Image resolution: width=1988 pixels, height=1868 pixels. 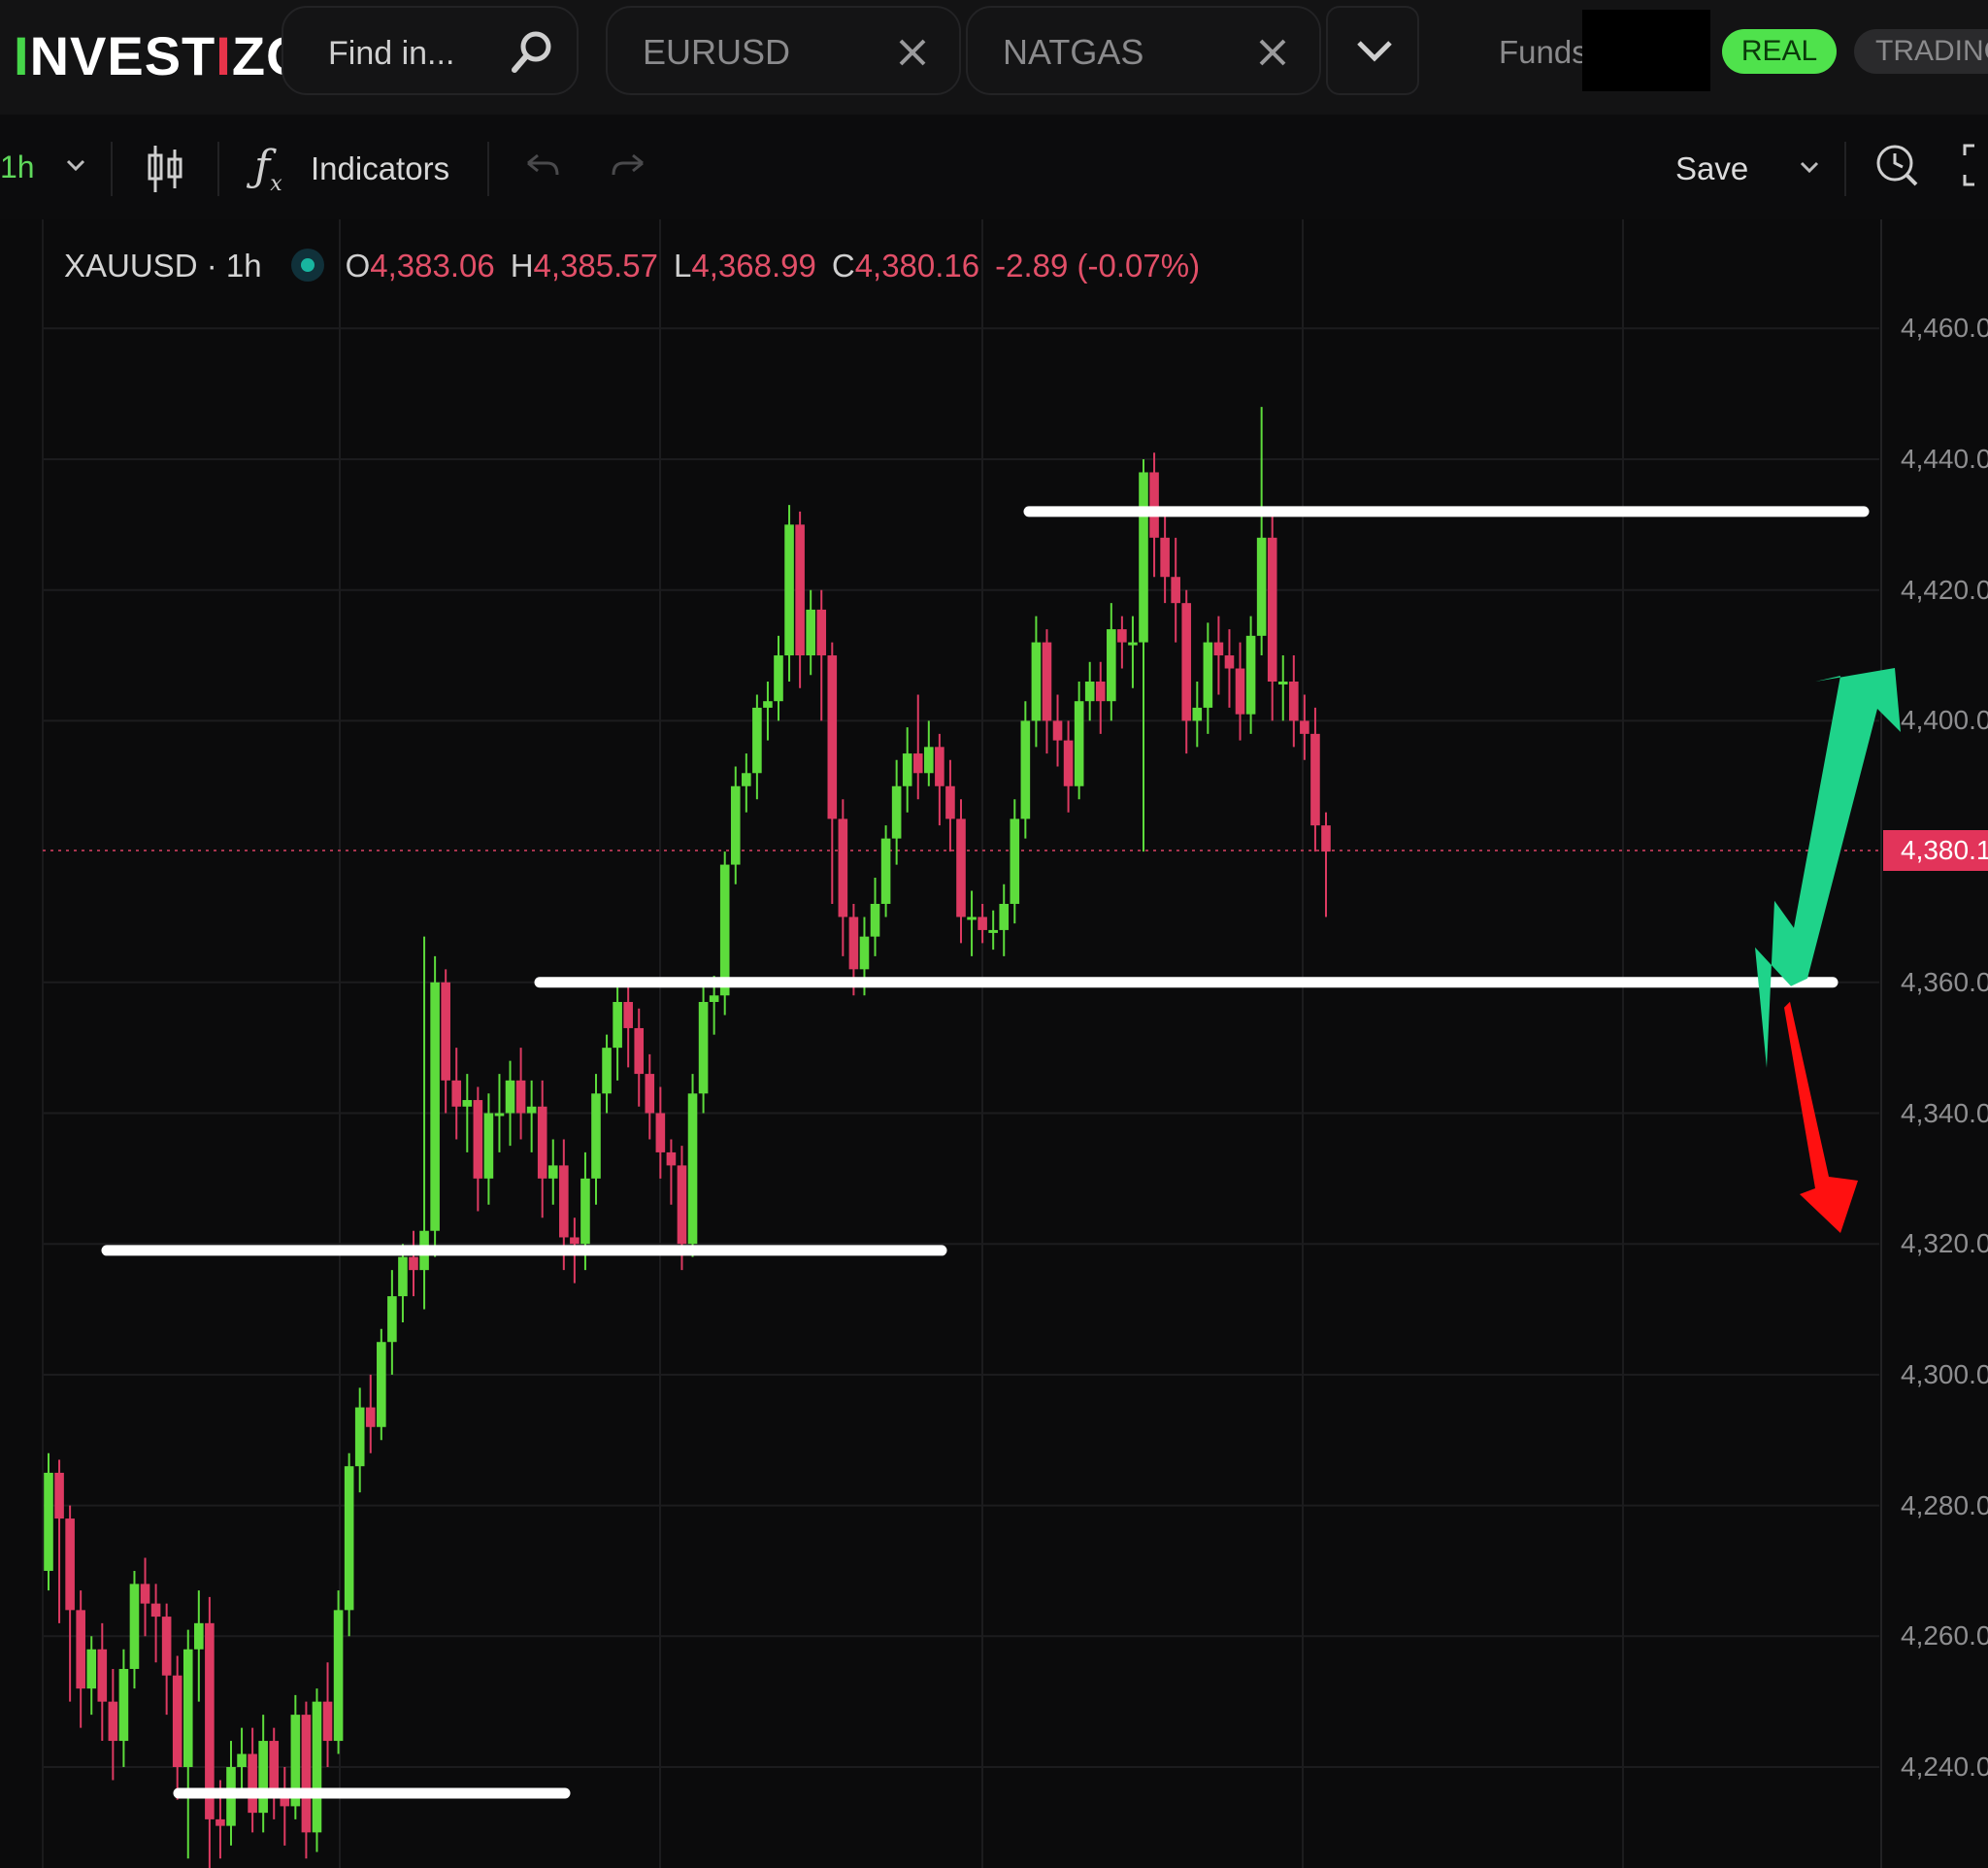 I want to click on app-logo: INVESTIZO, so click(x=162, y=56).